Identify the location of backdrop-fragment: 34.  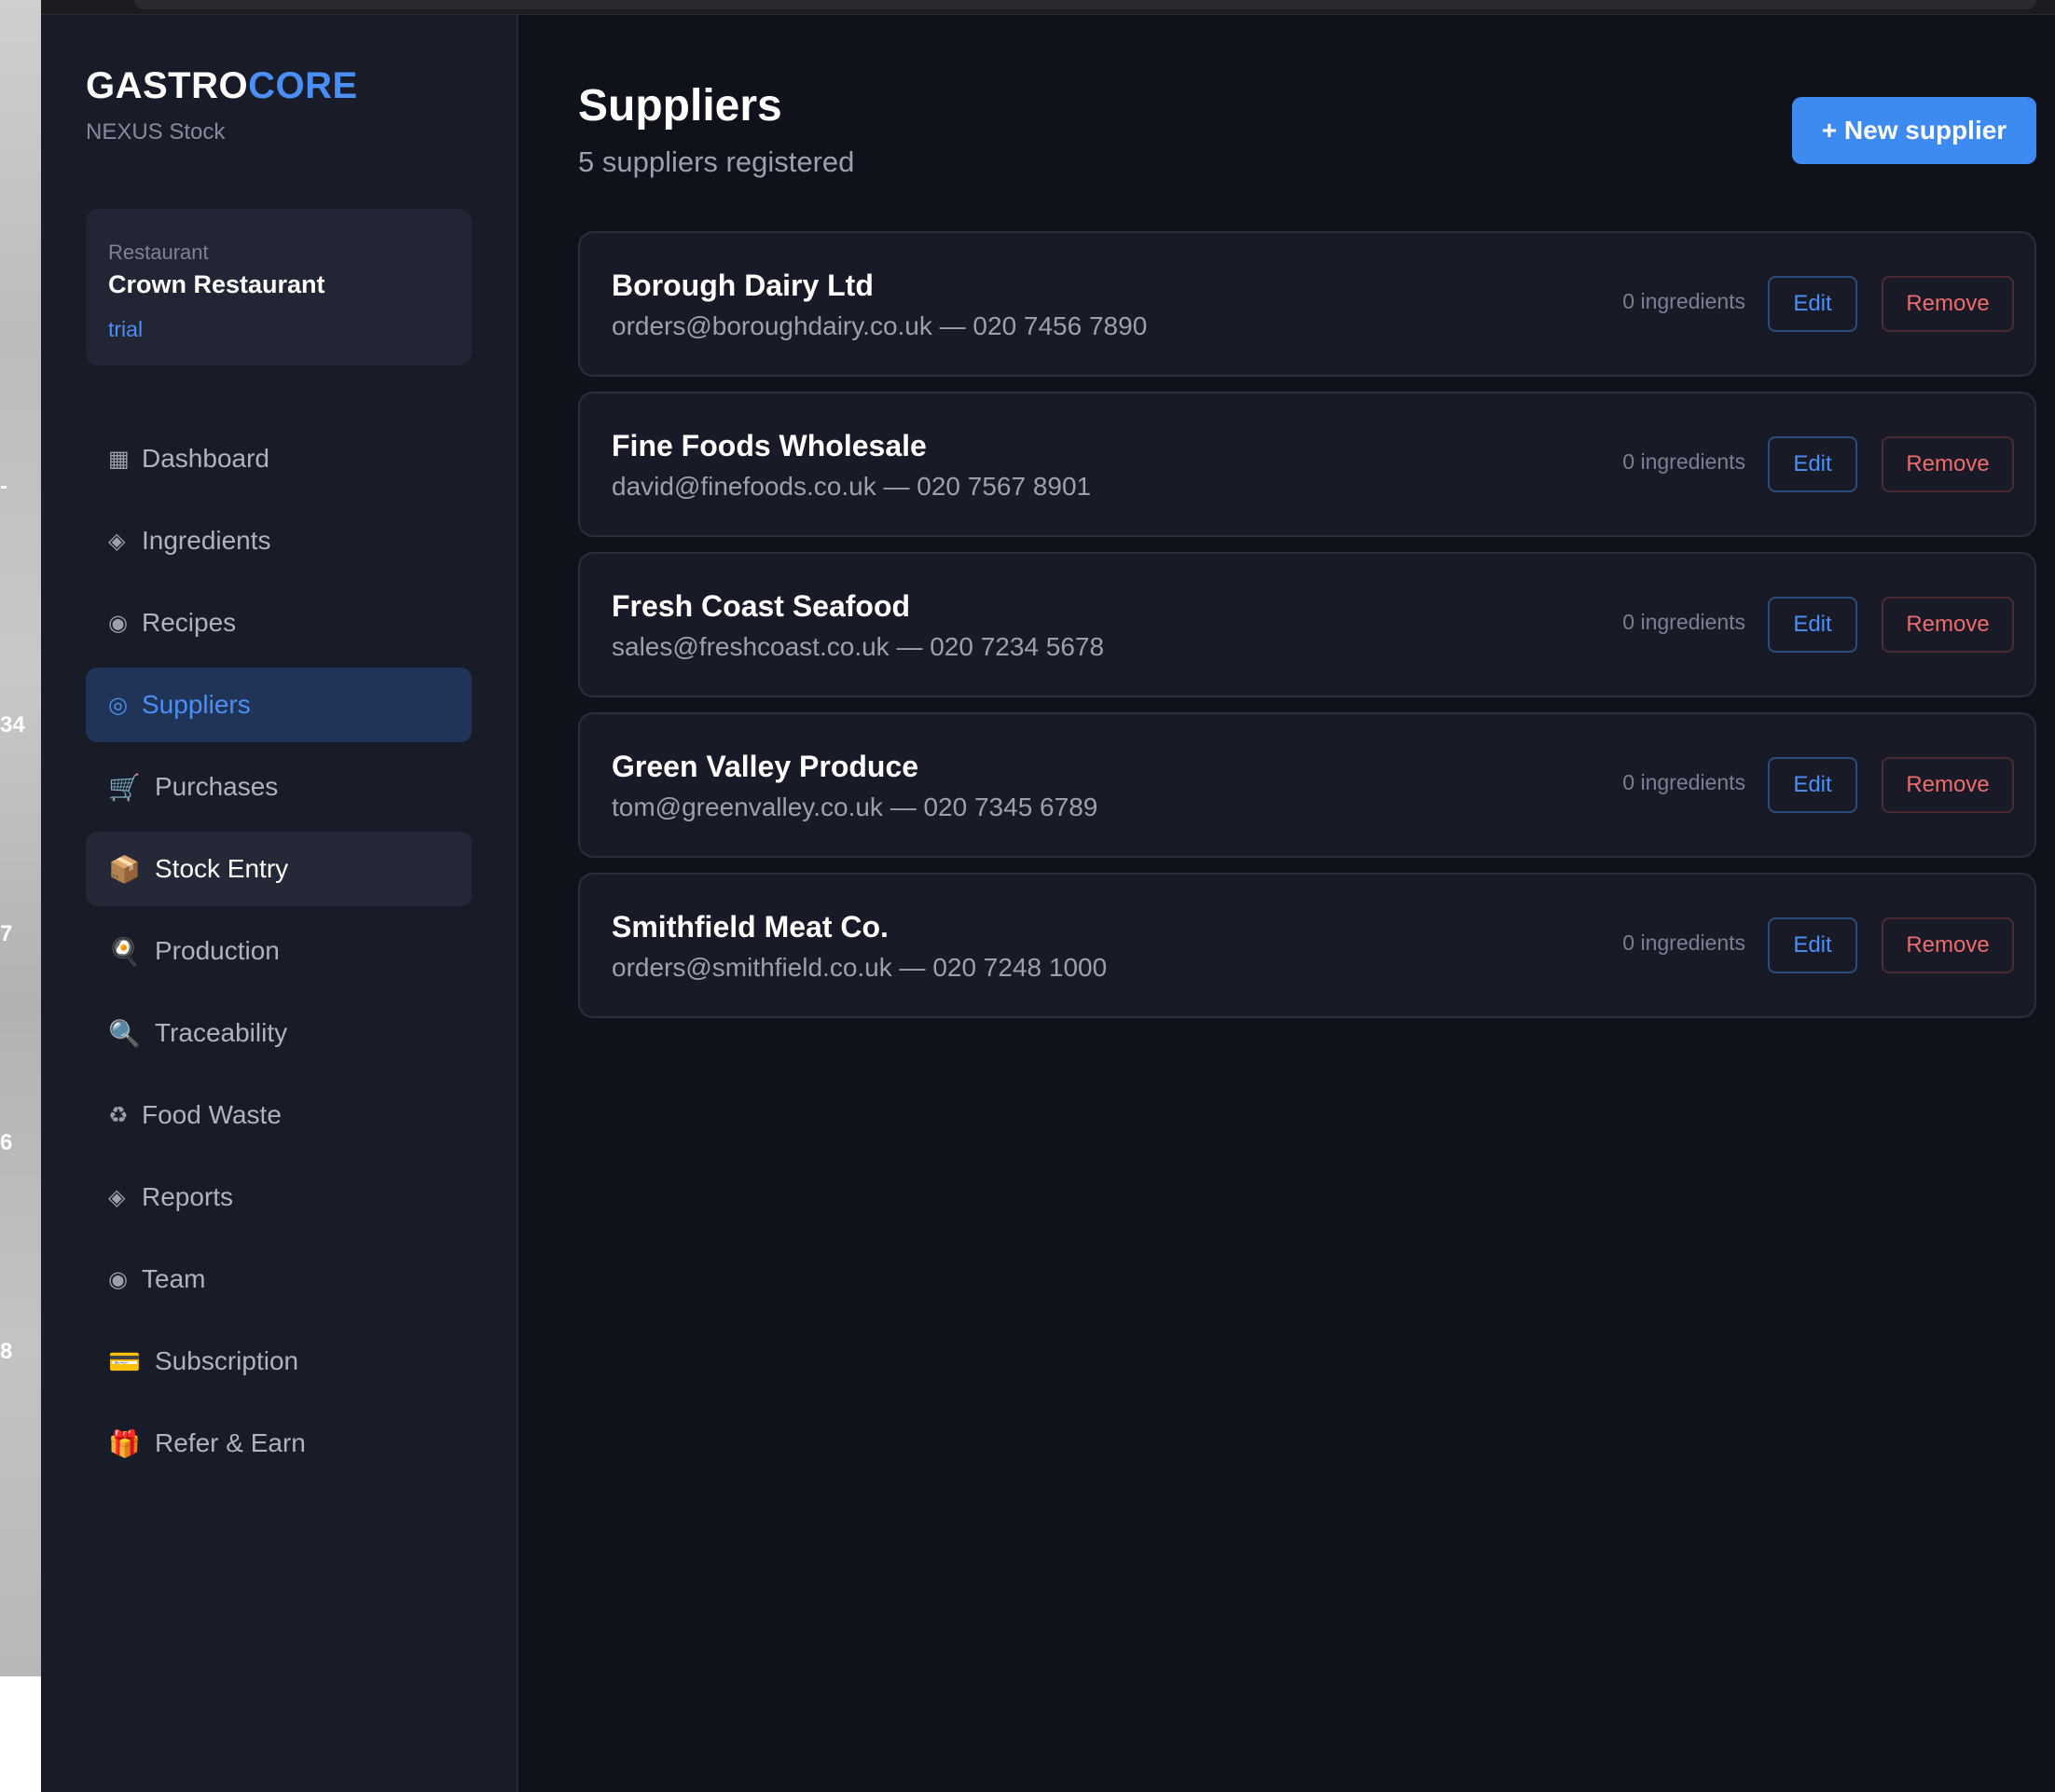
(12, 724).